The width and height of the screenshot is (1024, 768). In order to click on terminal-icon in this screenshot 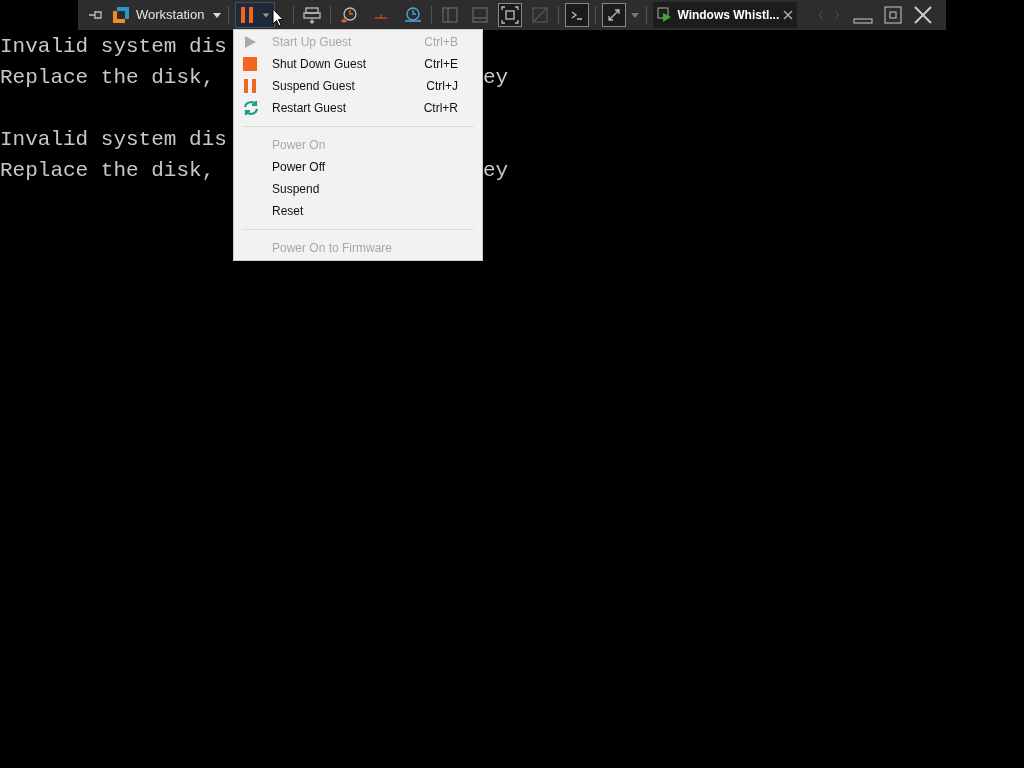, I will do `click(577, 15)`.